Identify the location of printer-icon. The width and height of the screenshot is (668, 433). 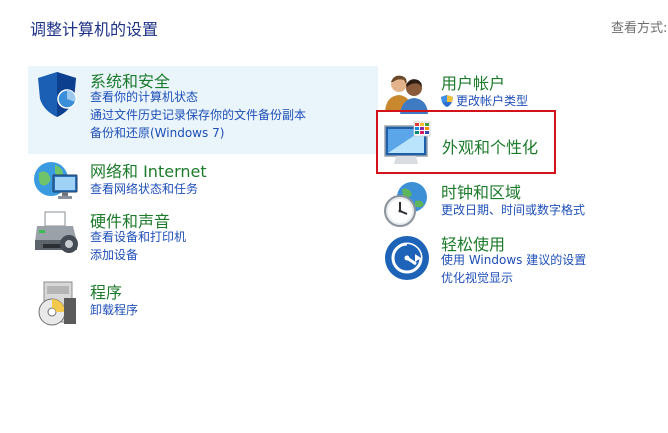
(56, 233).